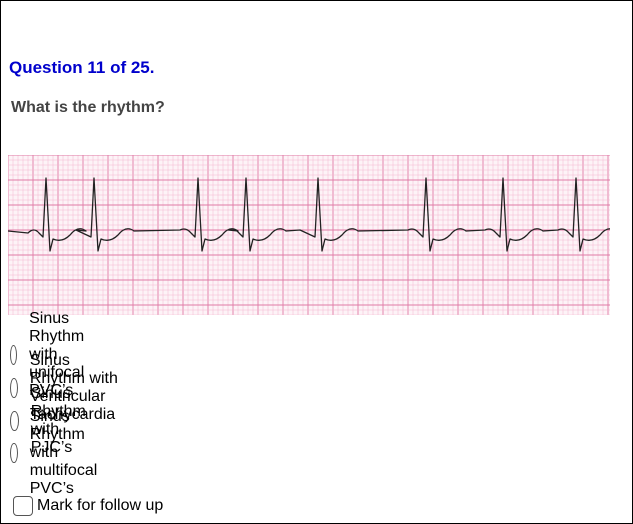 The height and width of the screenshot is (524, 633). I want to click on mark-follow-up: Mark for follow up, so click(88, 506).